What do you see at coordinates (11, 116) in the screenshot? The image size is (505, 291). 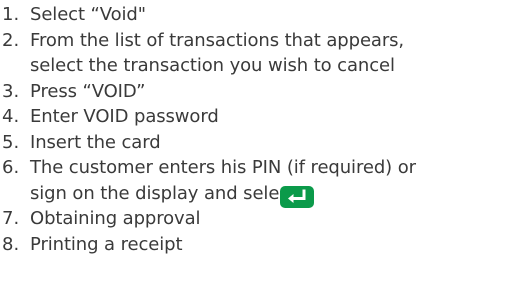 I see `step-number: 4.` at bounding box center [11, 116].